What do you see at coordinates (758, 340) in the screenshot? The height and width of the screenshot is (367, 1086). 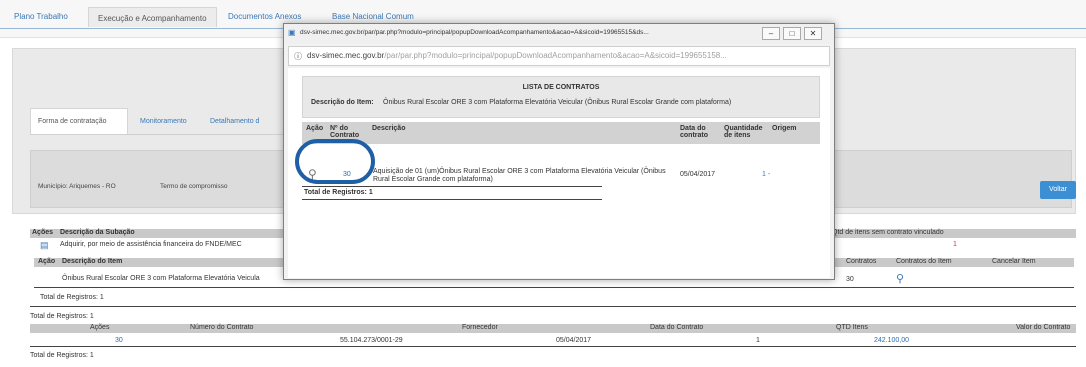 I see `contract-qtd: 1` at bounding box center [758, 340].